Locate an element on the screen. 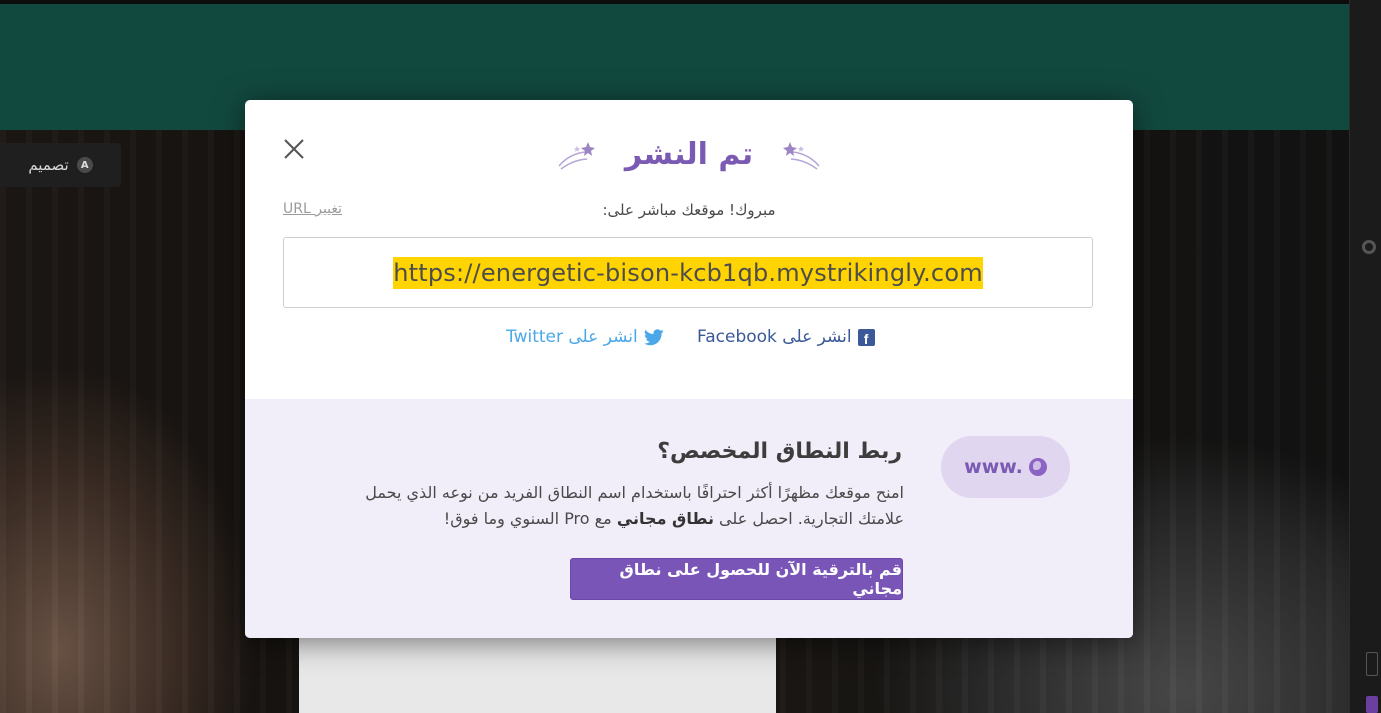 The image size is (1381, 713). promo-desc-bold: نطاق مجاني is located at coordinates (665, 518).